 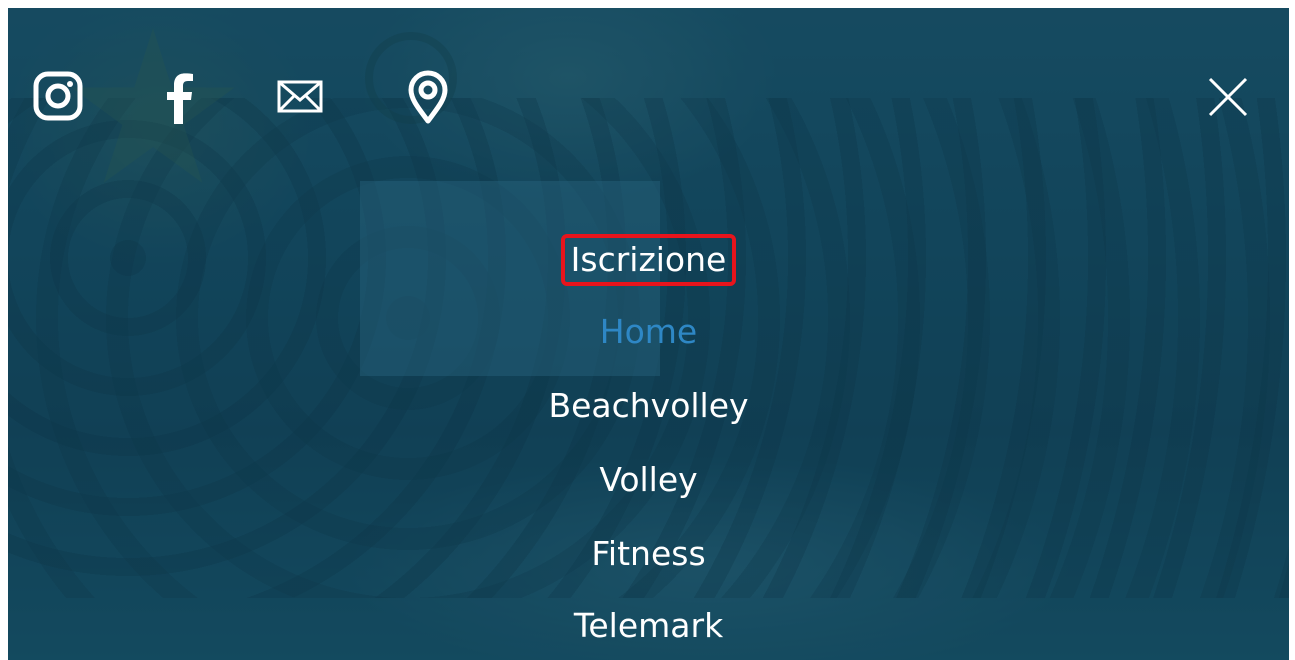 I want to click on menu-item-volley: Volley, so click(x=648, y=480).